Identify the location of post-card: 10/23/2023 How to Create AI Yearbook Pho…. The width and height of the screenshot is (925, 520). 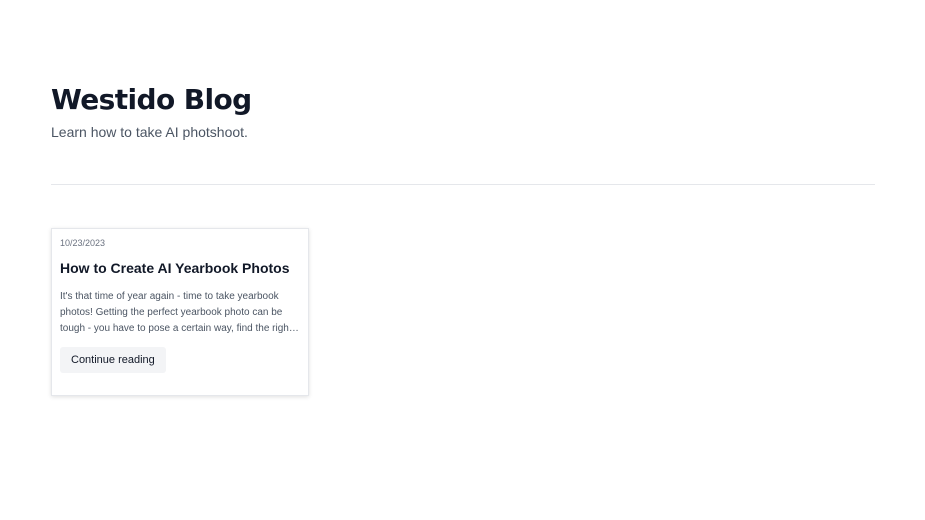
(180, 312).